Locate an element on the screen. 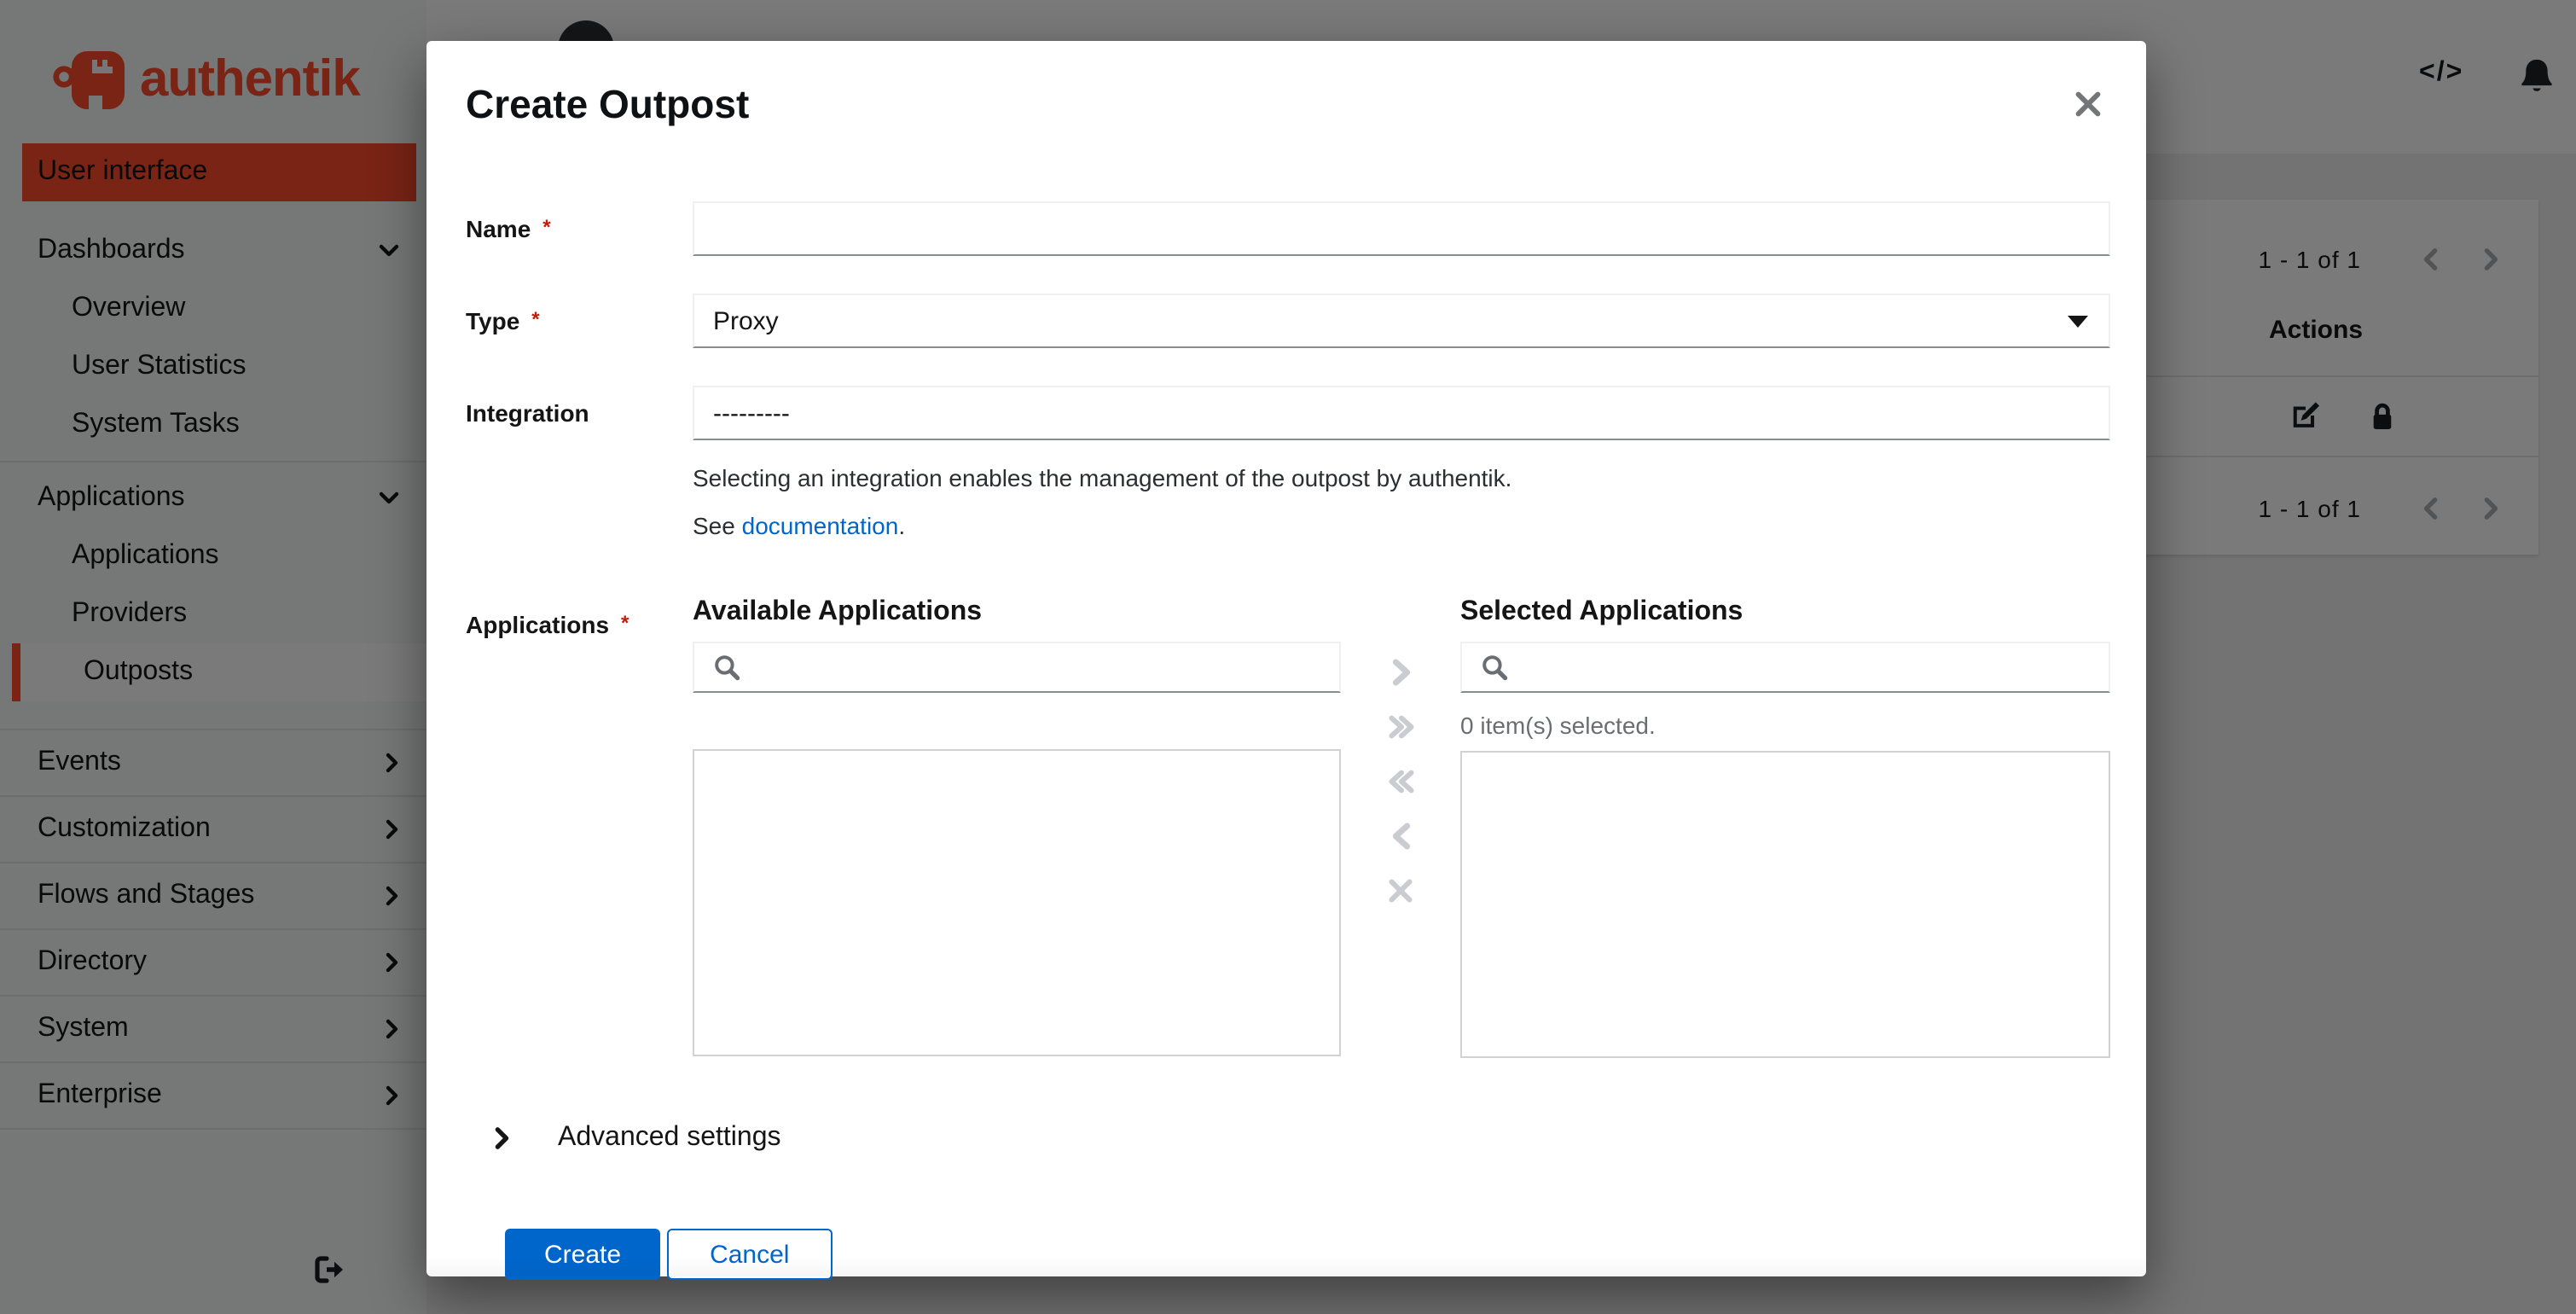 The image size is (2576, 1314). available-applications-pane: Available Applications is located at coordinates (1017, 827).